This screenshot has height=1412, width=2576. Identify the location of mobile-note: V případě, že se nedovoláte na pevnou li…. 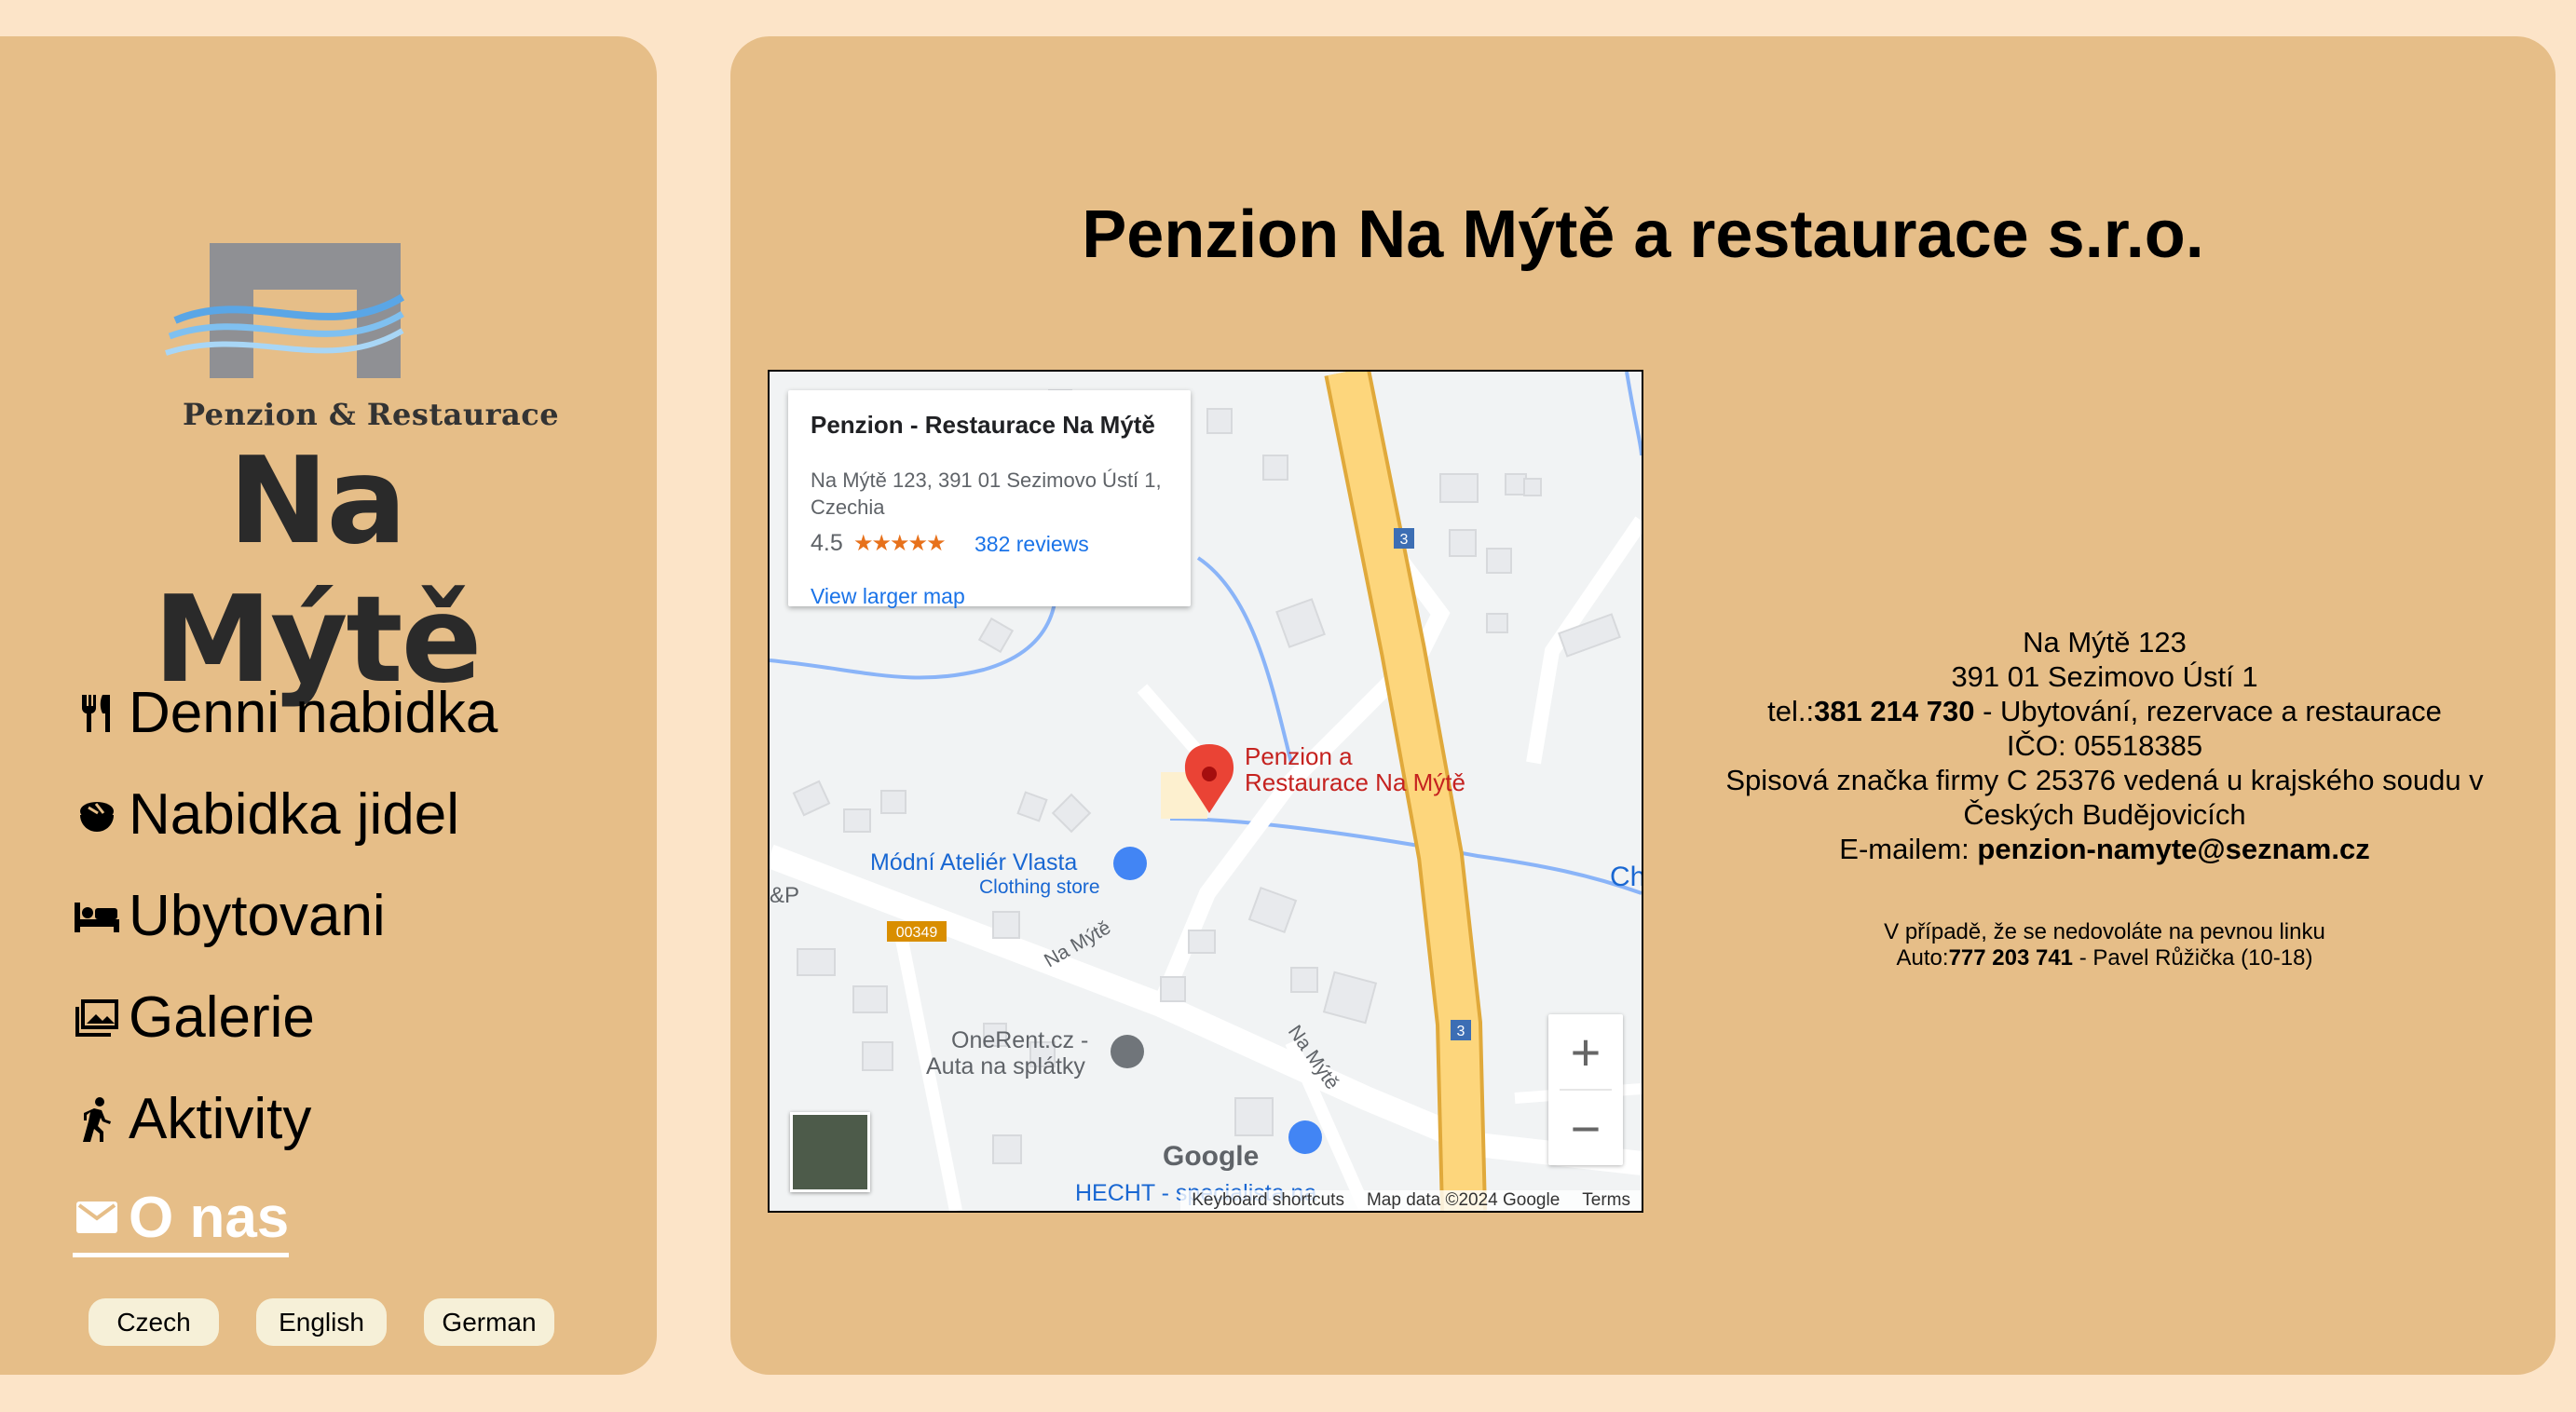
(2104, 945).